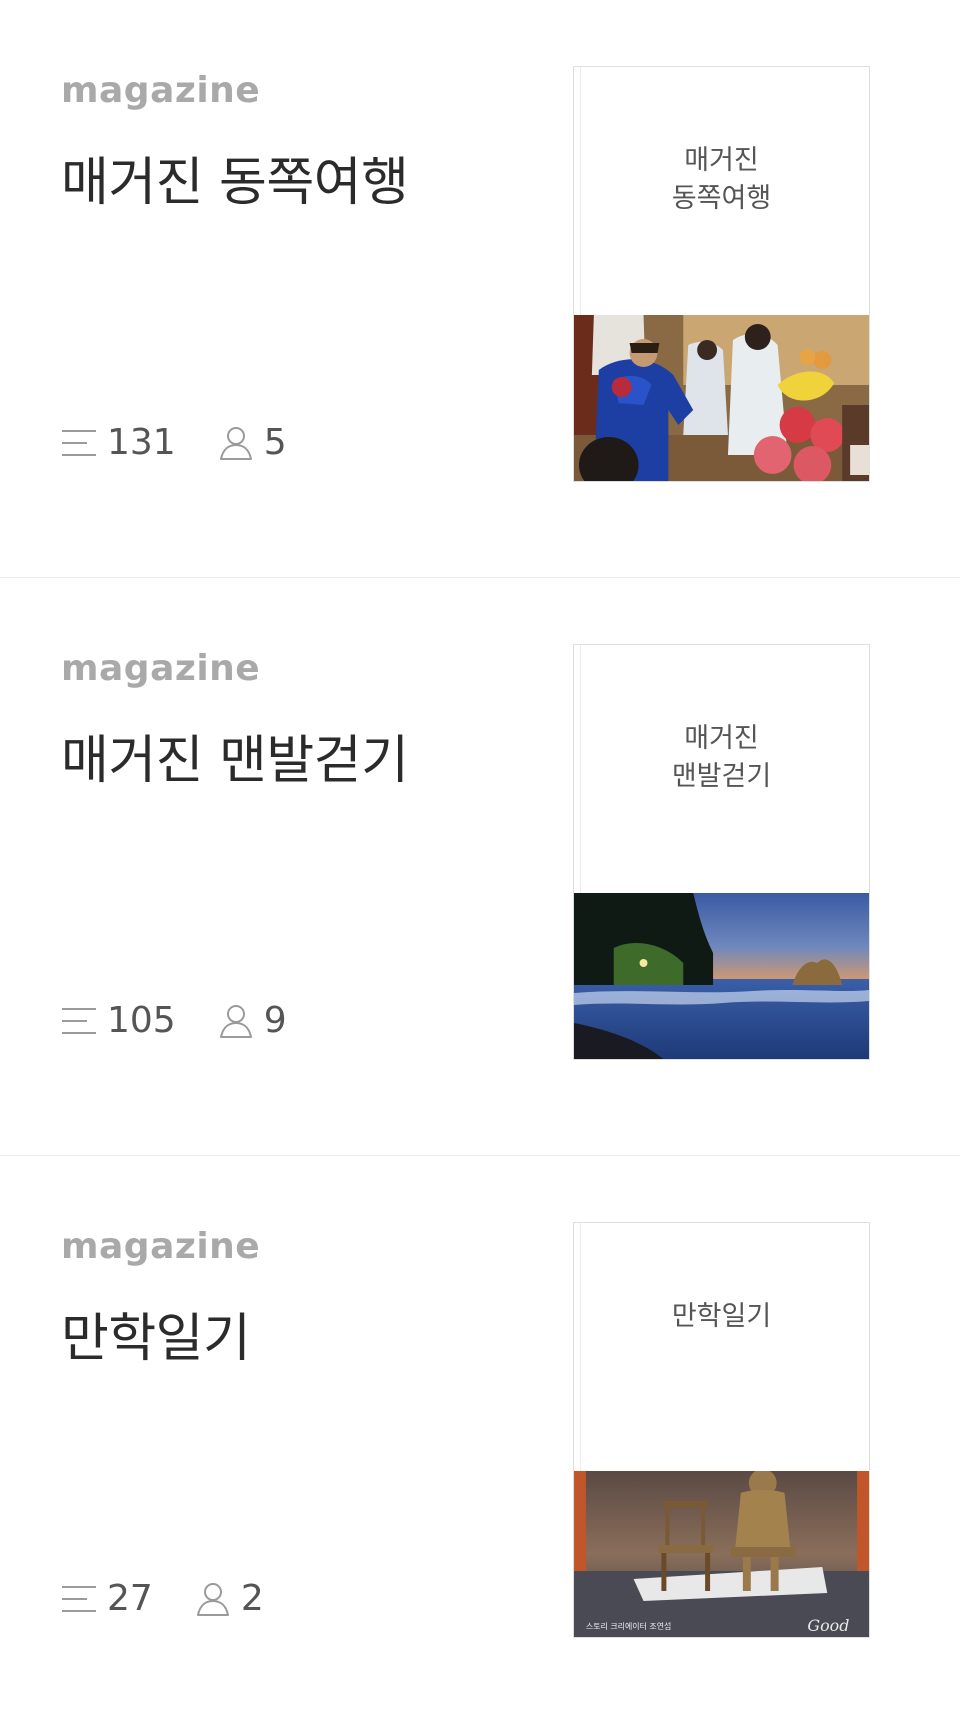 This screenshot has height=1734, width=960. I want to click on cover-title-line: 맨발걷기, so click(721, 776).